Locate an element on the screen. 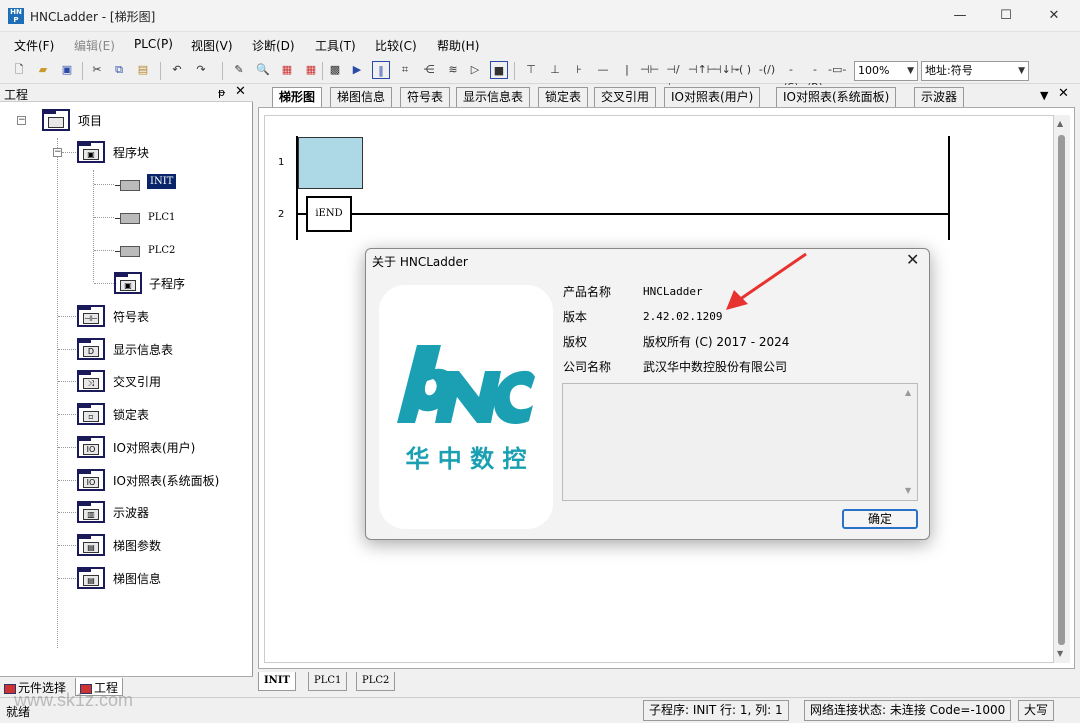 The image size is (1080, 723). tab-list-dropdown-icon: ▼ is located at coordinates (1044, 95).